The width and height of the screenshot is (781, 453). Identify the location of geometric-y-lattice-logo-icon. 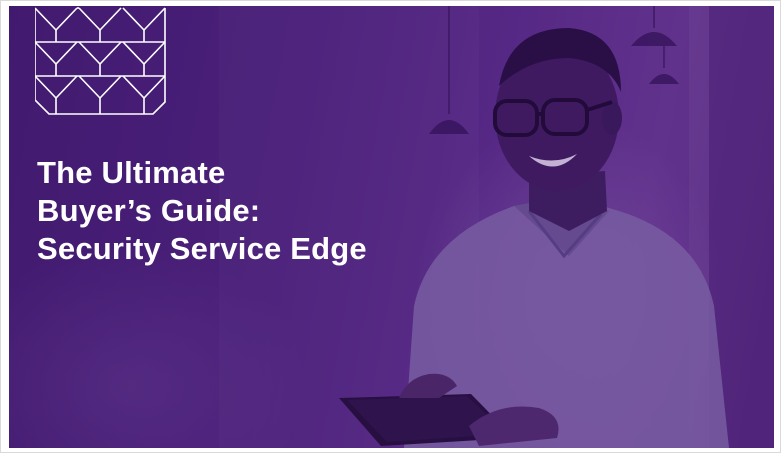
(100, 61).